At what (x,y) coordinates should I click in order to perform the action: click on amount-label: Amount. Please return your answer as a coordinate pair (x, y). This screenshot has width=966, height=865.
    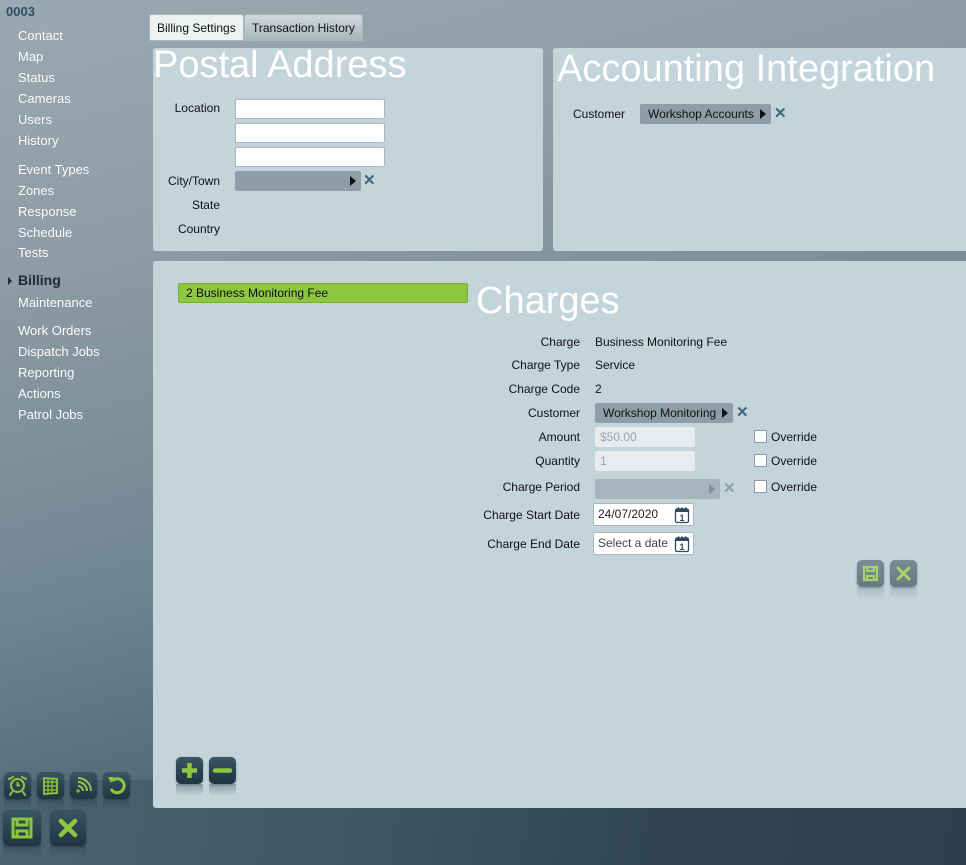
    Looking at the image, I should click on (559, 437).